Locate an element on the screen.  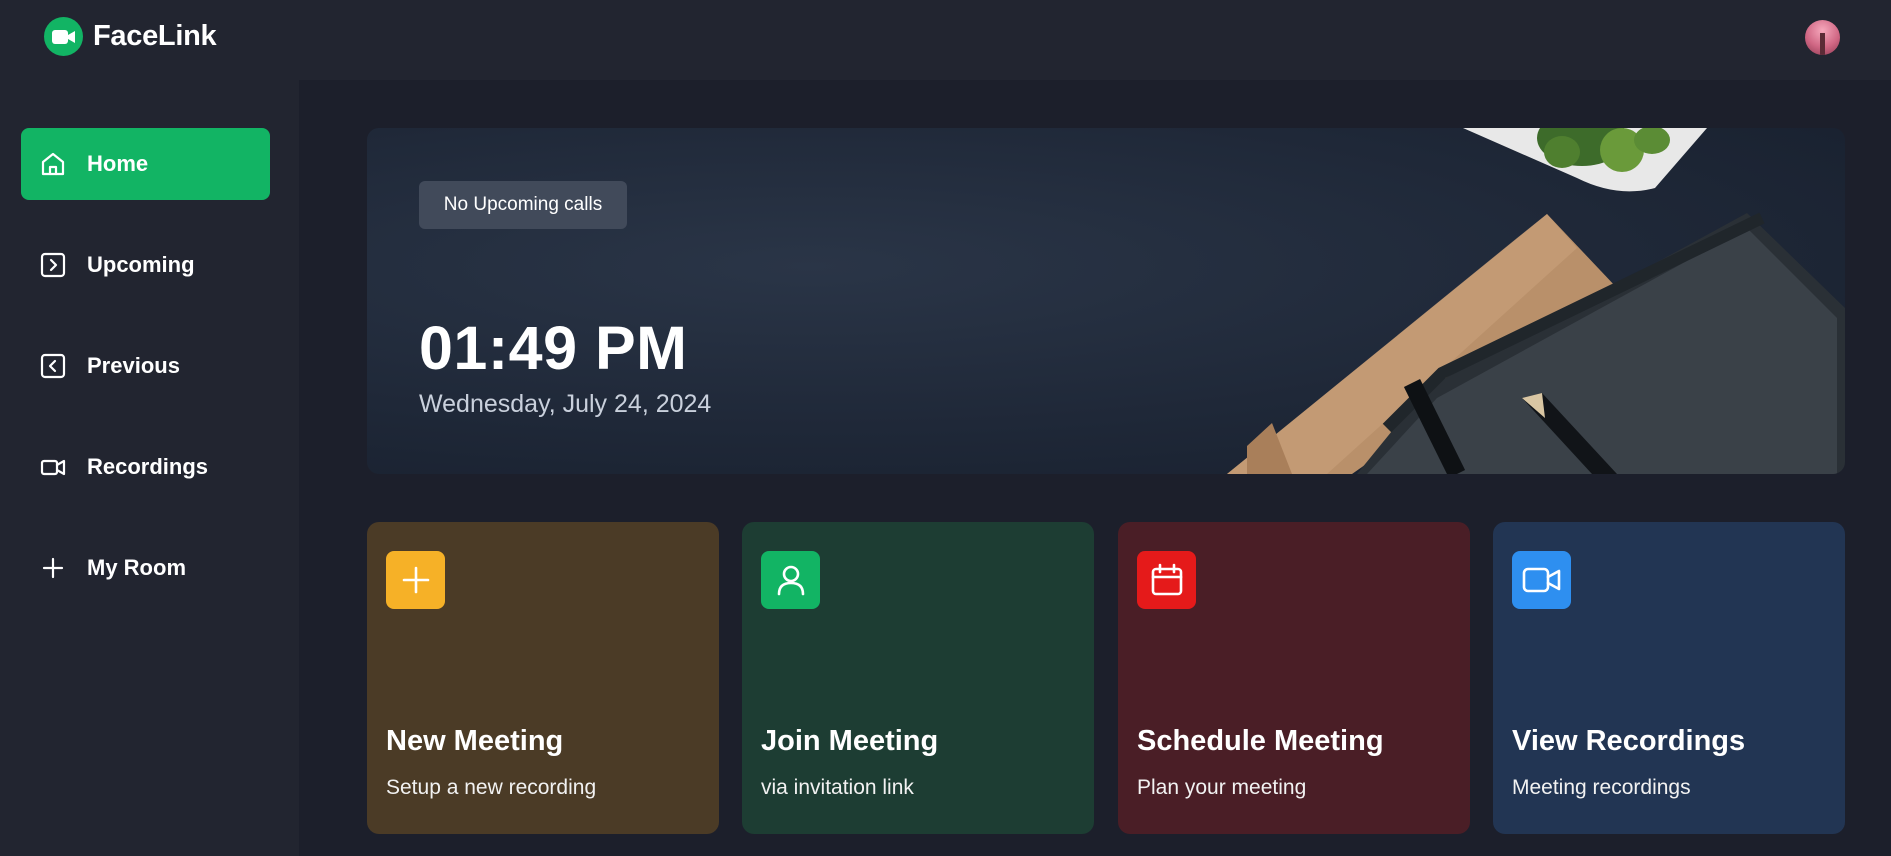
card-subtitle: via invitation link is located at coordinates (837, 787).